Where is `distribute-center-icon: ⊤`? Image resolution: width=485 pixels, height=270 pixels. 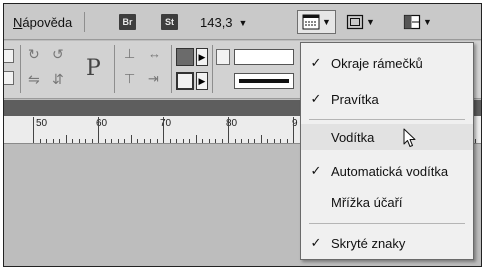 distribute-center-icon: ⊤ is located at coordinates (129, 79).